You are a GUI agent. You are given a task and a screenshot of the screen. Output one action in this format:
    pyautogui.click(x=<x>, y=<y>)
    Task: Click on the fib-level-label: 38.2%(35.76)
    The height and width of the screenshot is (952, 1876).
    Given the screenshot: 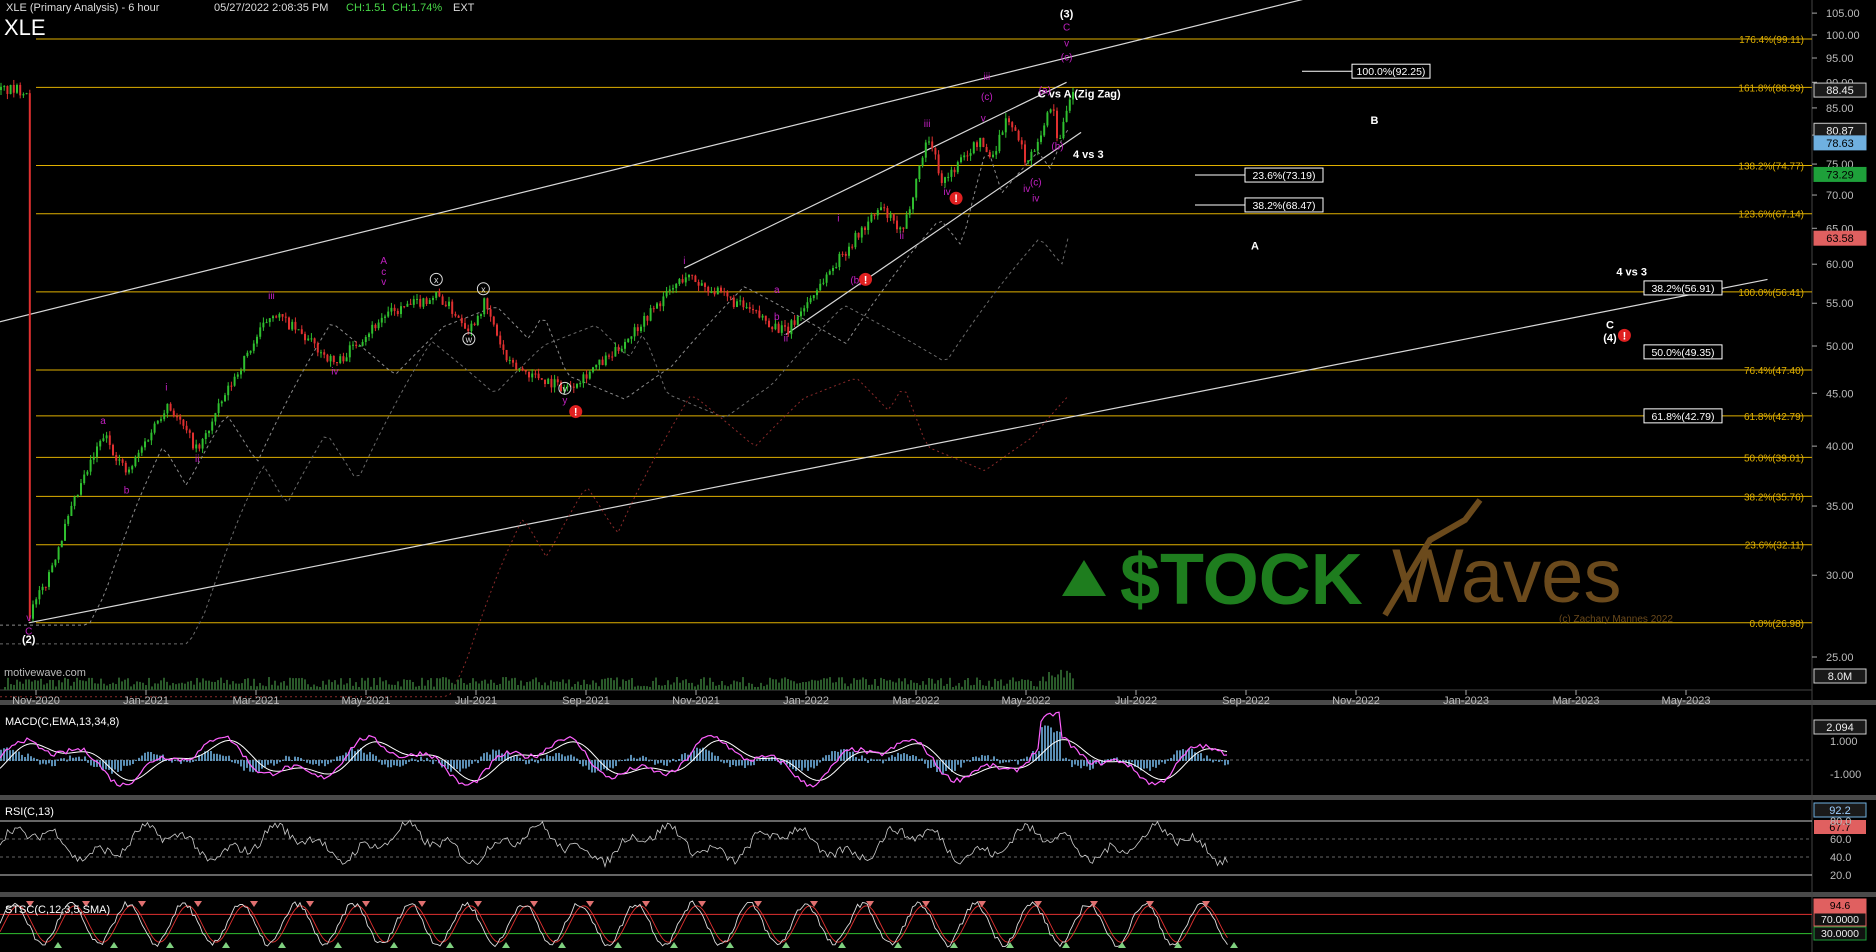 What is the action you would take?
    pyautogui.click(x=1774, y=497)
    